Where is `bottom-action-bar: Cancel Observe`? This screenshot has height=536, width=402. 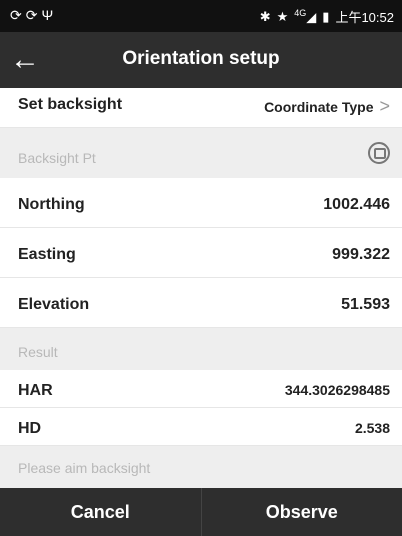
bottom-action-bar: Cancel Observe is located at coordinates (201, 512).